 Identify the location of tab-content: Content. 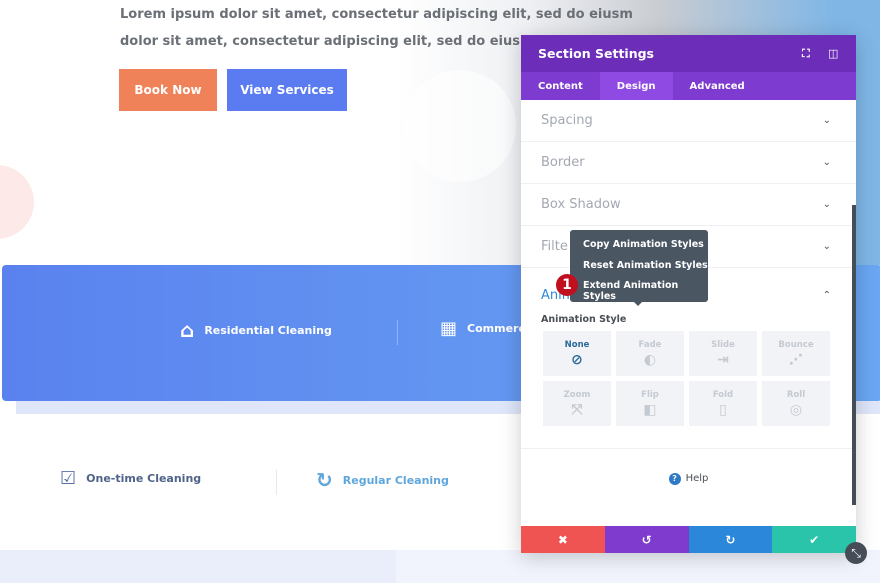
(560, 86).